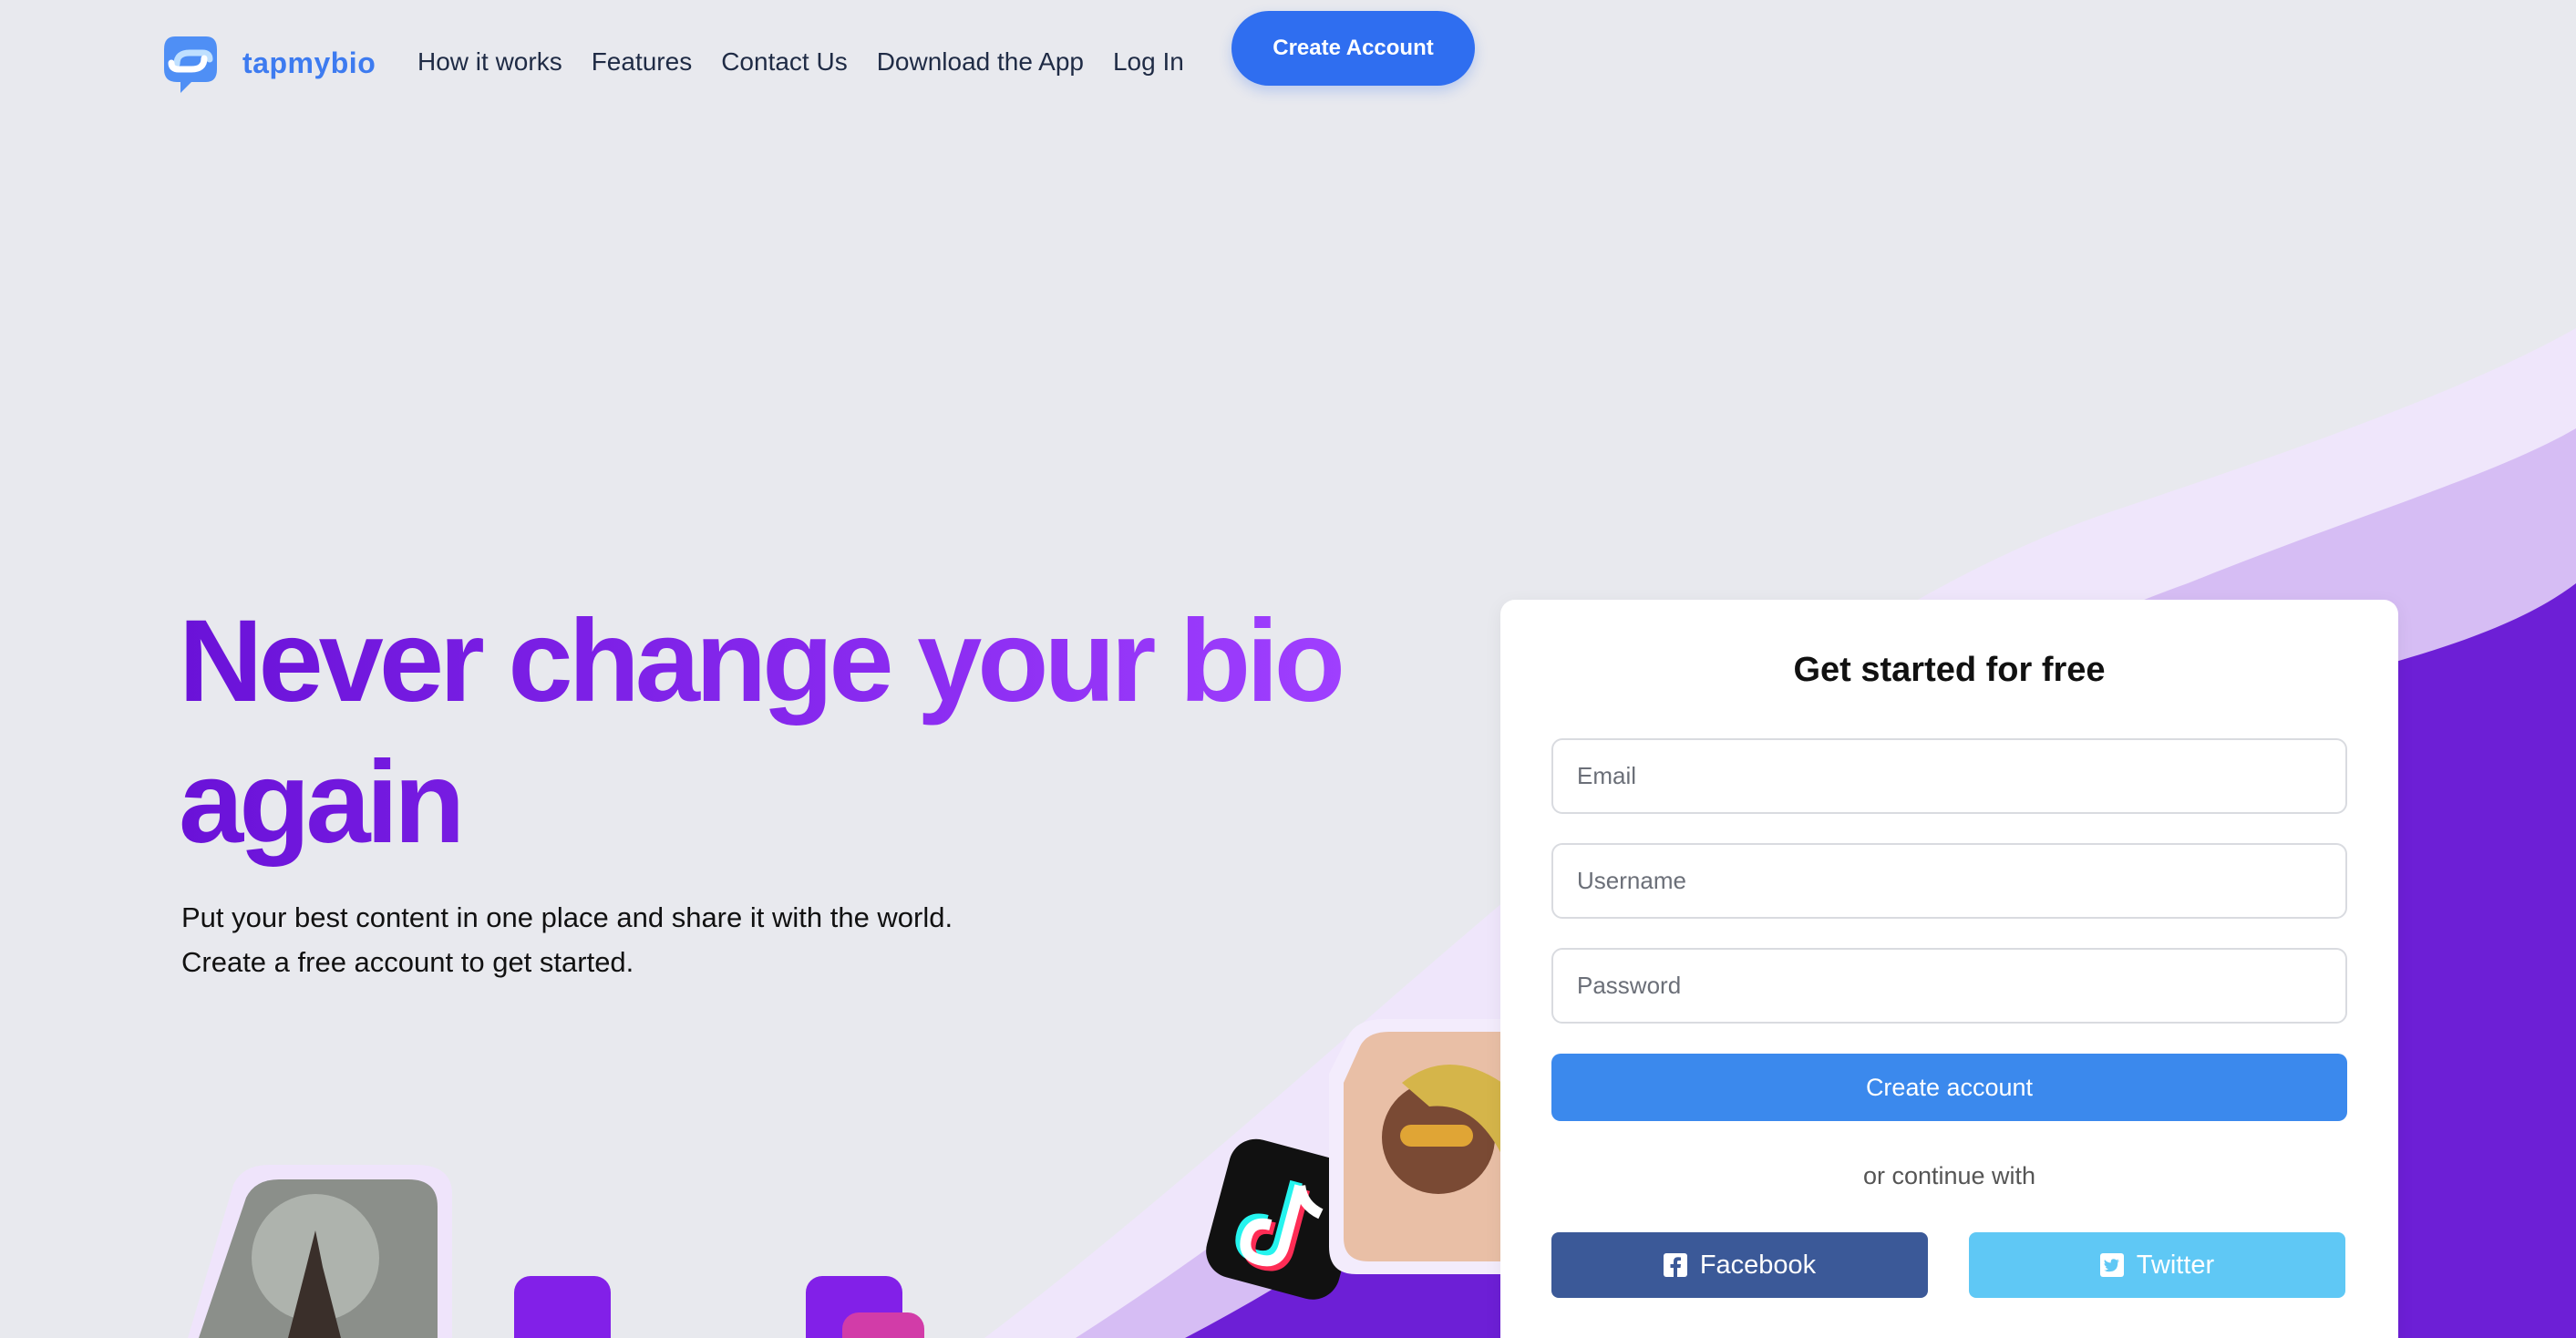 Image resolution: width=2576 pixels, height=1338 pixels. Describe the element at coordinates (981, 62) in the screenshot. I see `nav-link-download-app: Download the App` at that location.